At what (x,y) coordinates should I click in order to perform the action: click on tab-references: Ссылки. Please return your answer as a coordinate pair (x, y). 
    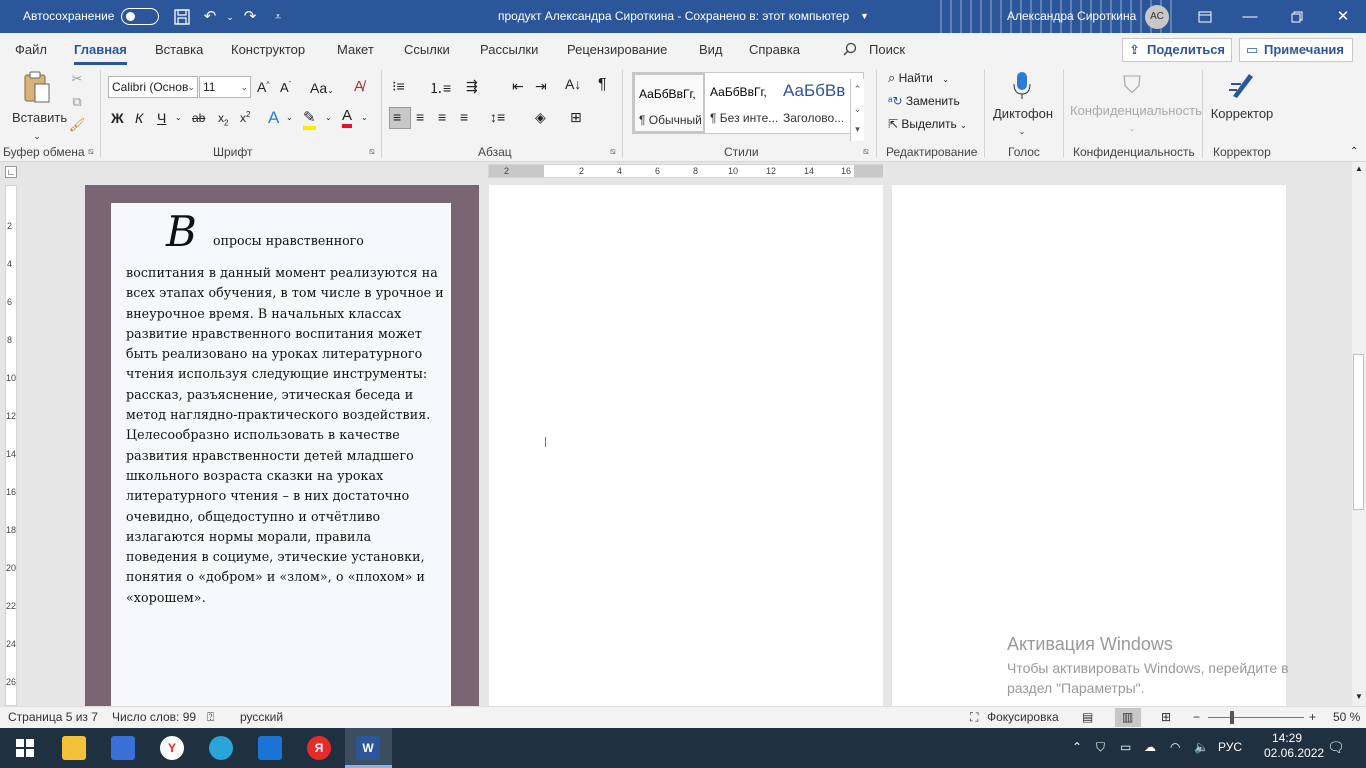
    Looking at the image, I should click on (427, 49).